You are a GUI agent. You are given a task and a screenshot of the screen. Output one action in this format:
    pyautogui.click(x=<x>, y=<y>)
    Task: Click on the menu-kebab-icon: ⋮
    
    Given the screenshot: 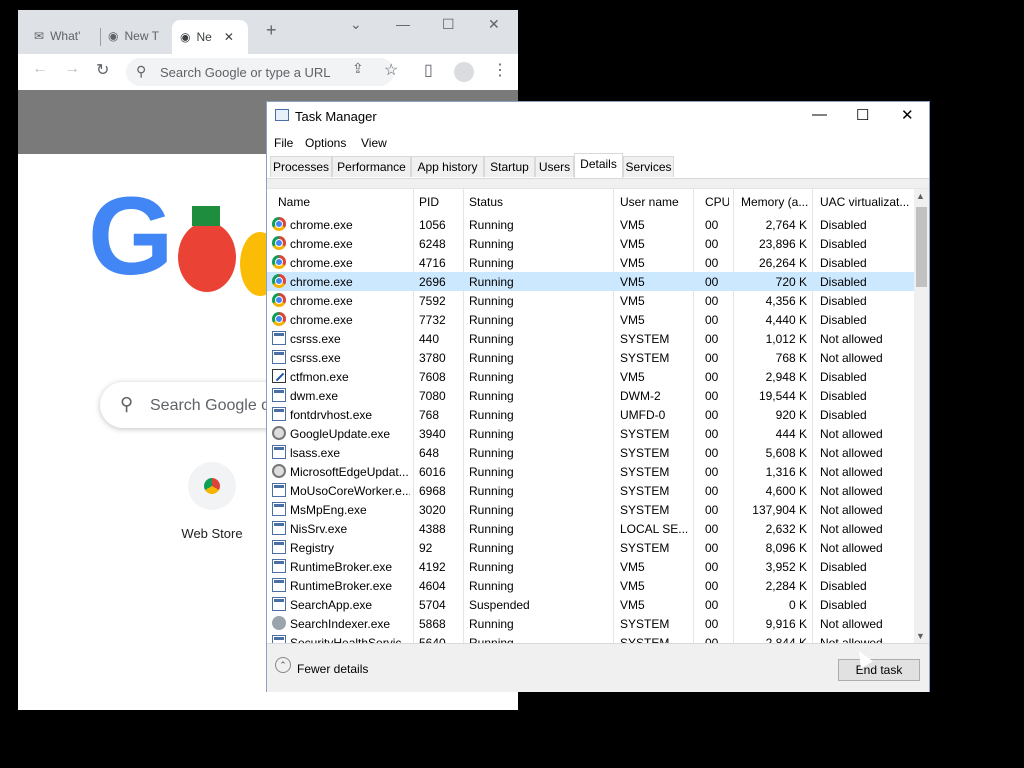 What is the action you would take?
    pyautogui.click(x=500, y=70)
    